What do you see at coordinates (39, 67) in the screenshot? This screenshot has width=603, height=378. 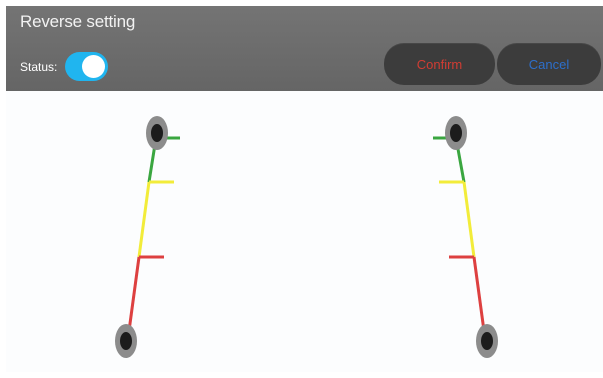 I see `status-label: Status:` at bounding box center [39, 67].